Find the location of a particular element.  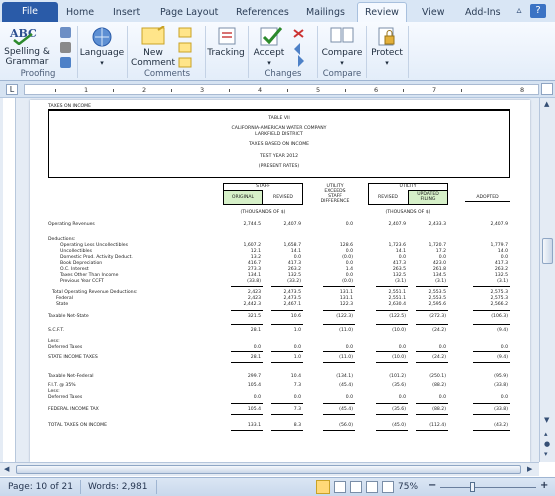

table-cell: 7.3 is located at coordinates (297, 385).